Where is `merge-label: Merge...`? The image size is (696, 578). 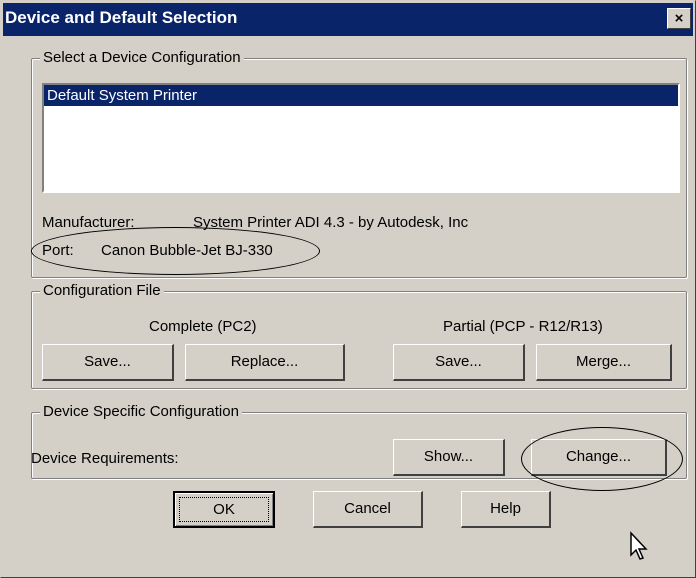 merge-label: Merge... is located at coordinates (603, 361).